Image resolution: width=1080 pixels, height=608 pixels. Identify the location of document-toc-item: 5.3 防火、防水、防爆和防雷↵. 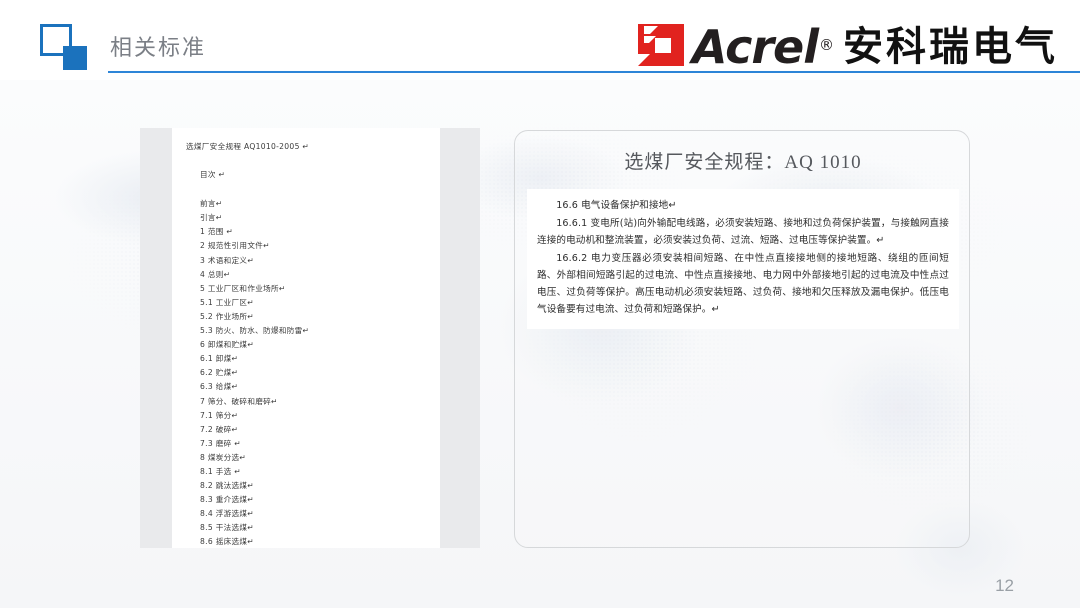
(255, 331).